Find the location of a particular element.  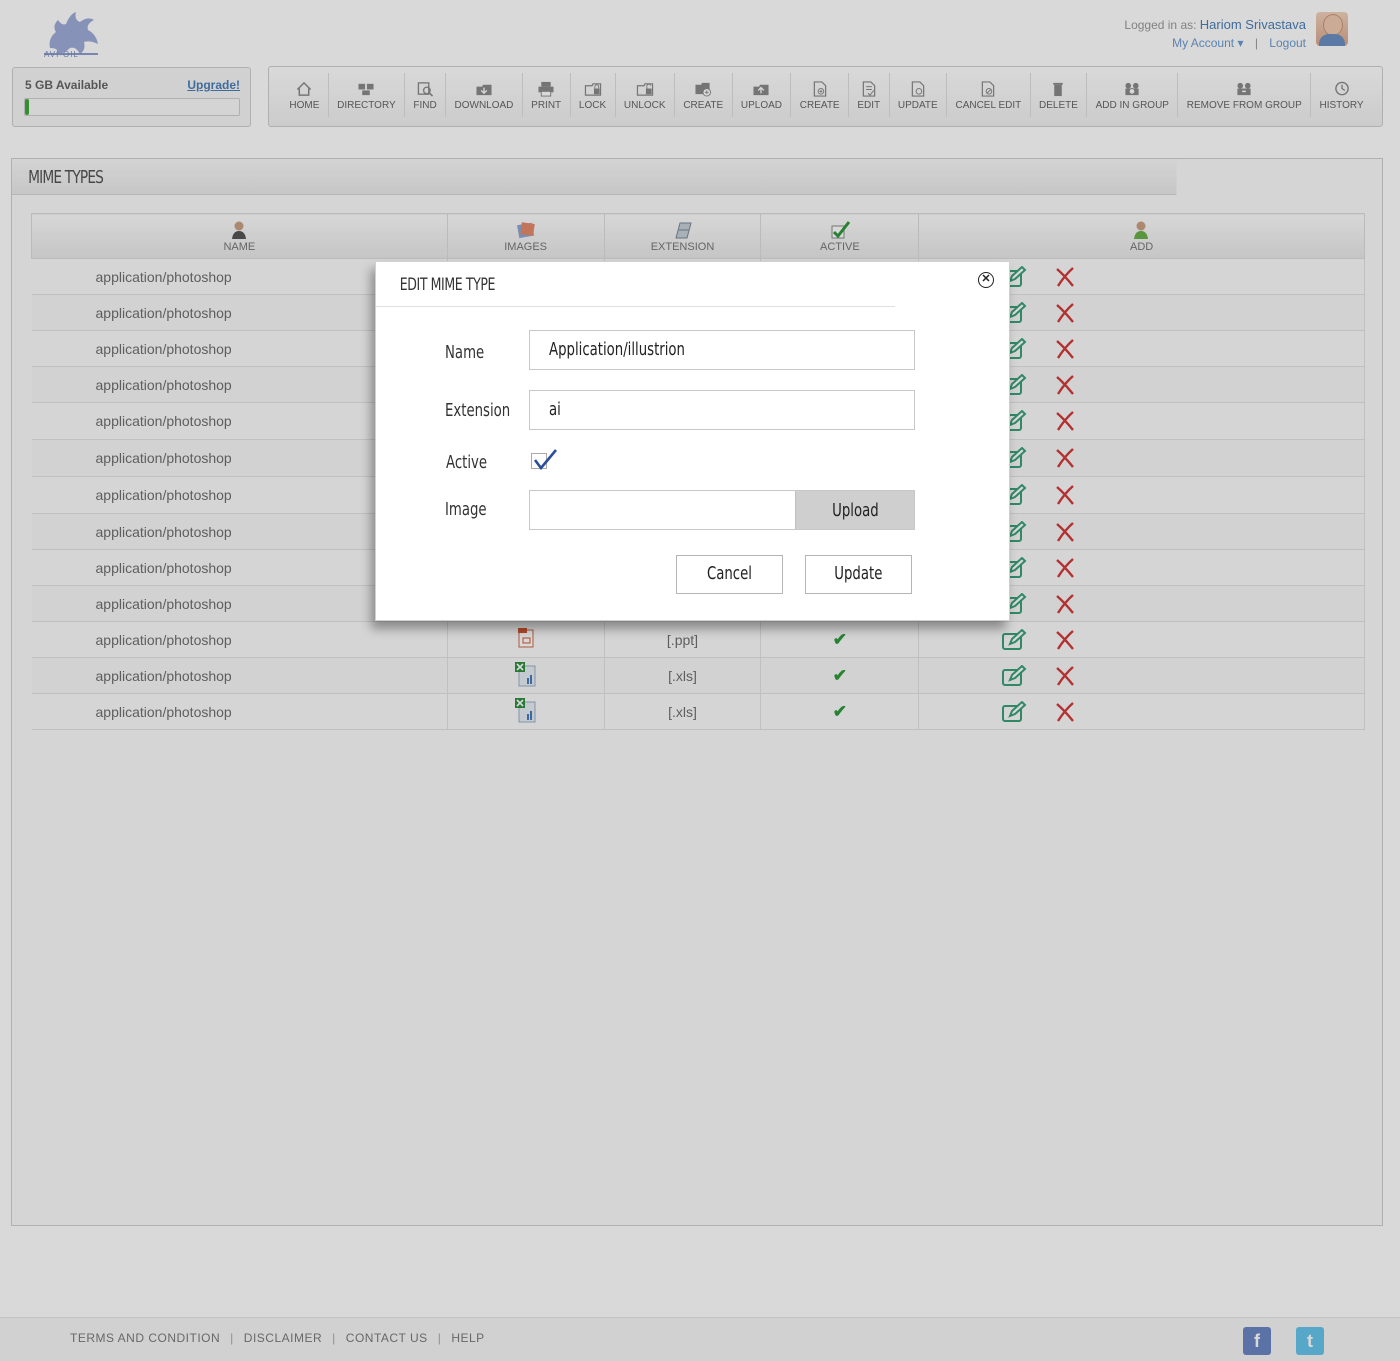

extension-field: ai is located at coordinates (722, 410).